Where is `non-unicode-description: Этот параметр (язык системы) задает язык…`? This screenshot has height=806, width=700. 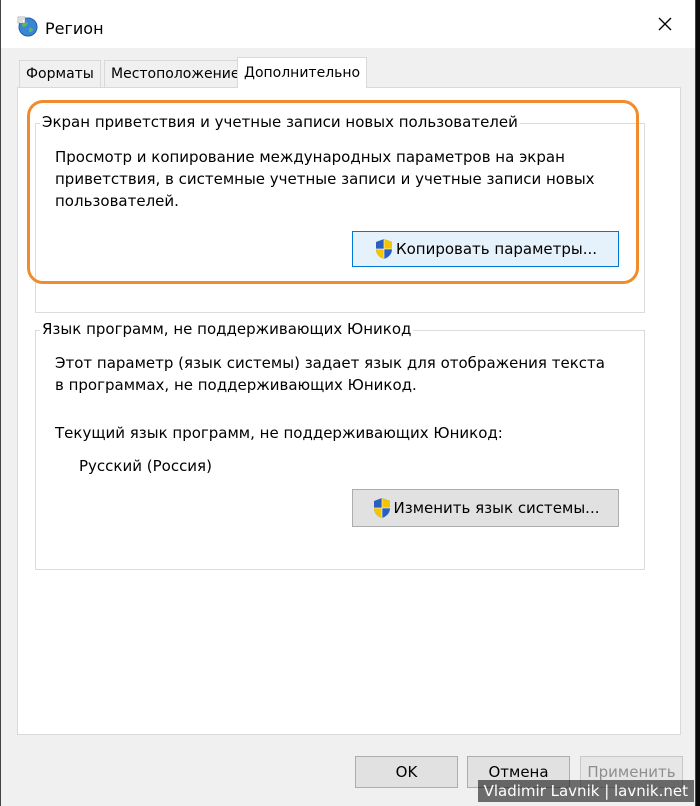
non-unicode-description: Этот параметр (язык системы) задает язык… is located at coordinates (330, 374).